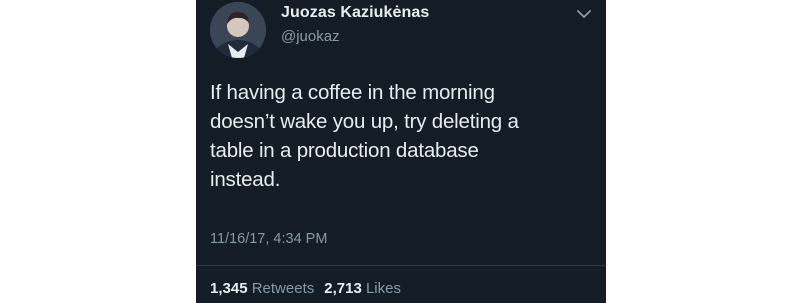  Describe the element at coordinates (283, 288) in the screenshot. I see `retweets-label: Retweets` at that location.